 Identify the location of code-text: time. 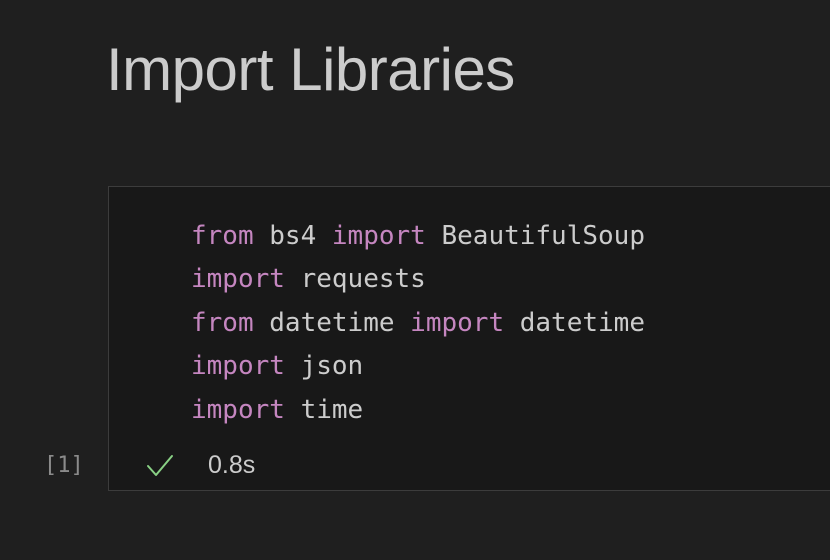
(324, 409).